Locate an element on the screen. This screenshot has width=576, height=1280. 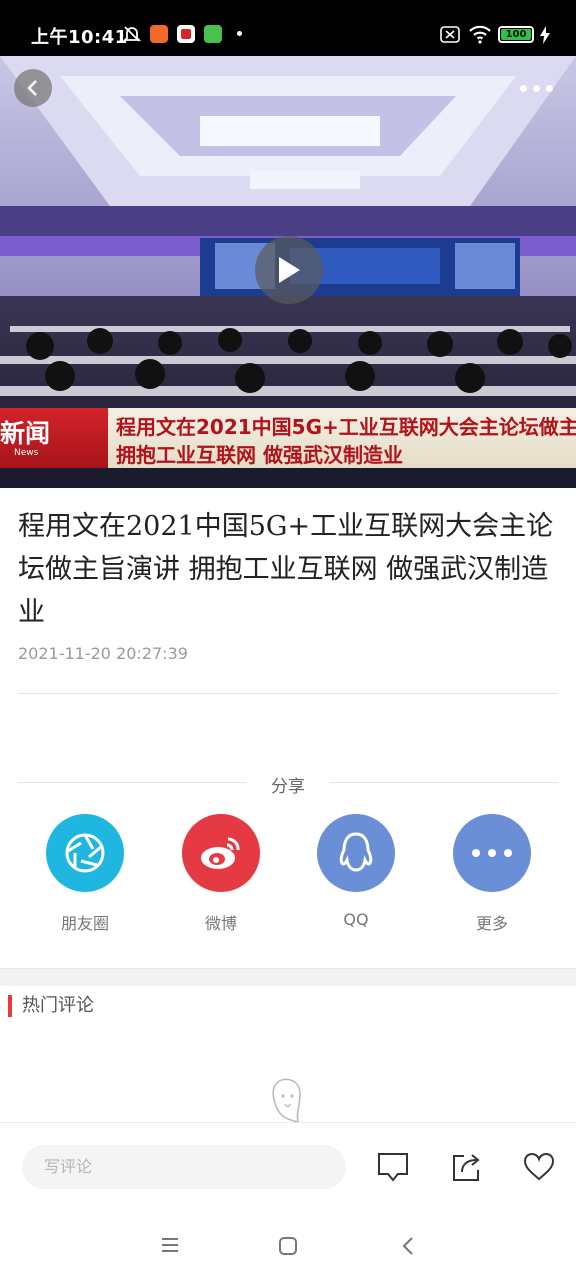
comment-icon is located at coordinates (393, 1167).